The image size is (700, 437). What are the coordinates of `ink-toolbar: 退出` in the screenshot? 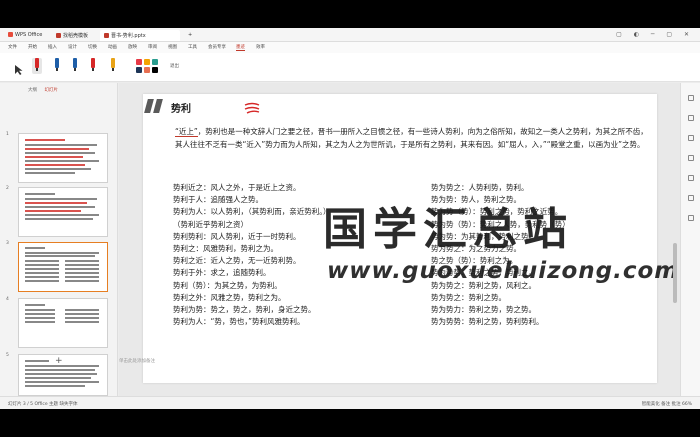 It's located at (350, 67).